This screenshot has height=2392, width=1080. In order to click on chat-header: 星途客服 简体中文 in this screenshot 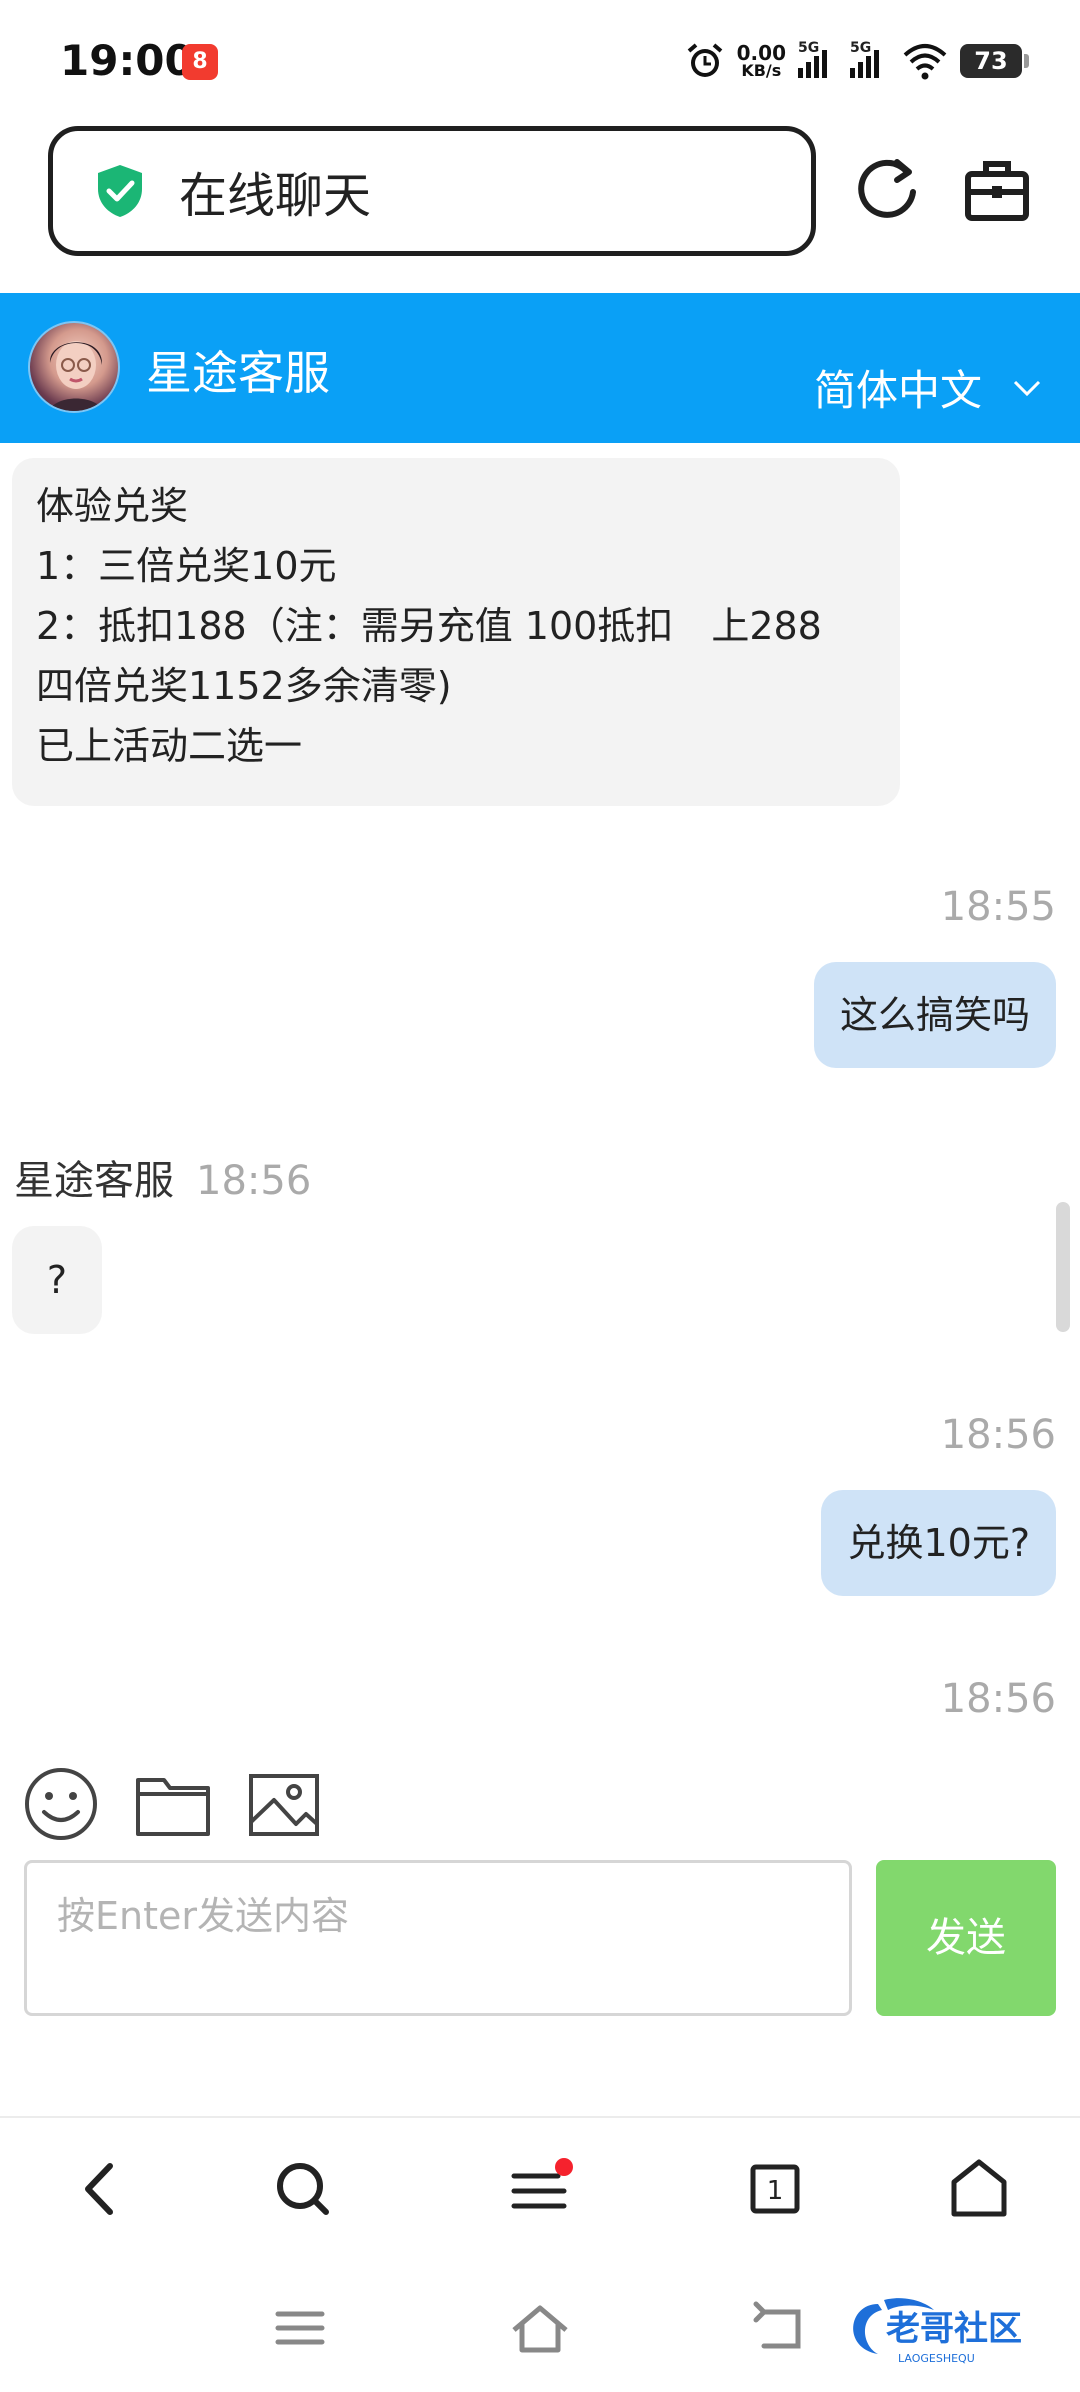, I will do `click(540, 368)`.